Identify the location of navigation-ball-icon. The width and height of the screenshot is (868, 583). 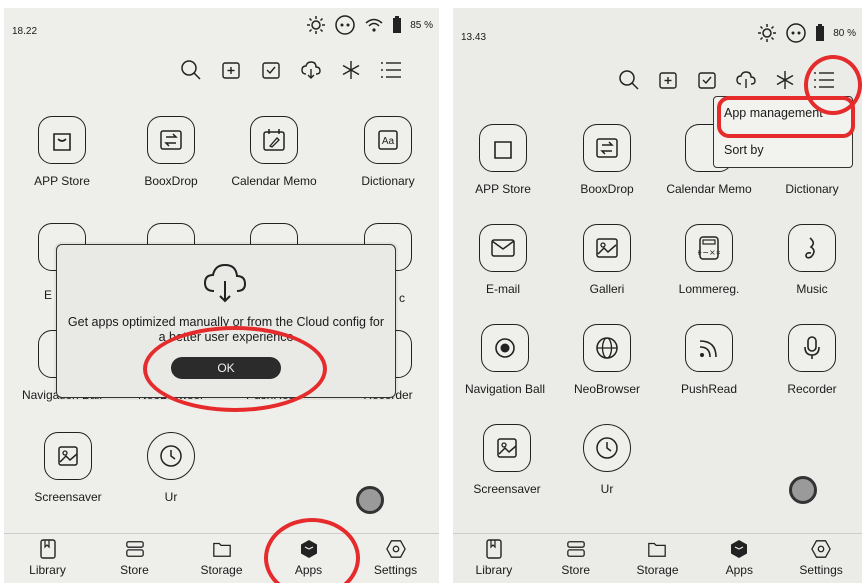
(505, 348).